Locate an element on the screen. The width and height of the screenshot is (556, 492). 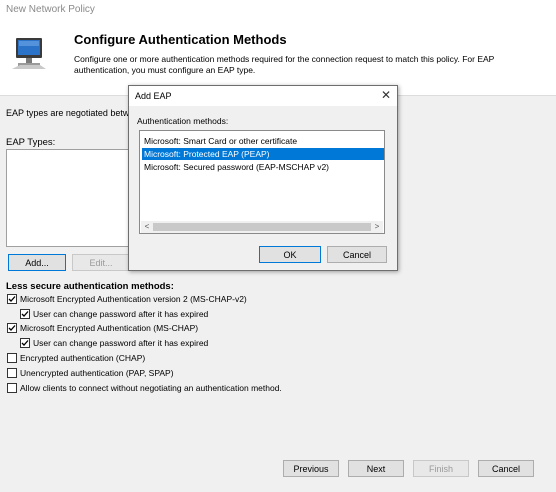
chap-label: Encrypted authentication (CHAP) is located at coordinates (83, 358).